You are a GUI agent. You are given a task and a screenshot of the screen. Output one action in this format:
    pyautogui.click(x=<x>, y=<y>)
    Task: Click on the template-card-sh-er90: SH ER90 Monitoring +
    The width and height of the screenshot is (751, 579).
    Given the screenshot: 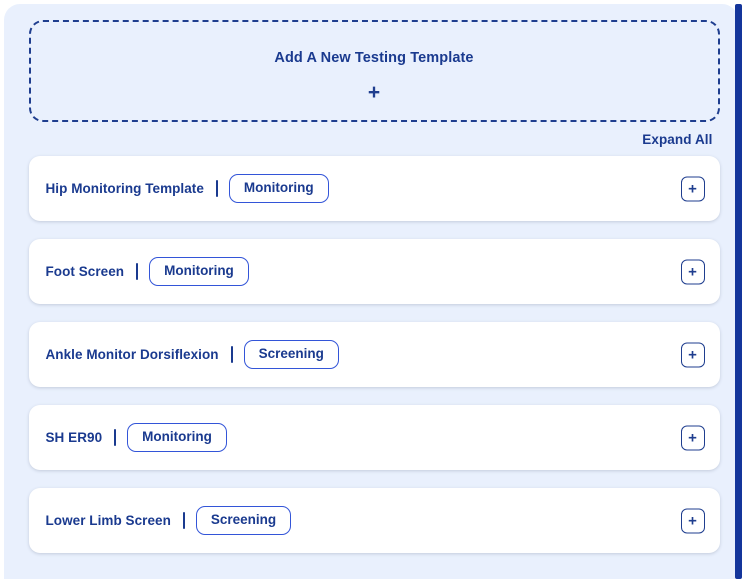 What is the action you would take?
    pyautogui.click(x=374, y=437)
    